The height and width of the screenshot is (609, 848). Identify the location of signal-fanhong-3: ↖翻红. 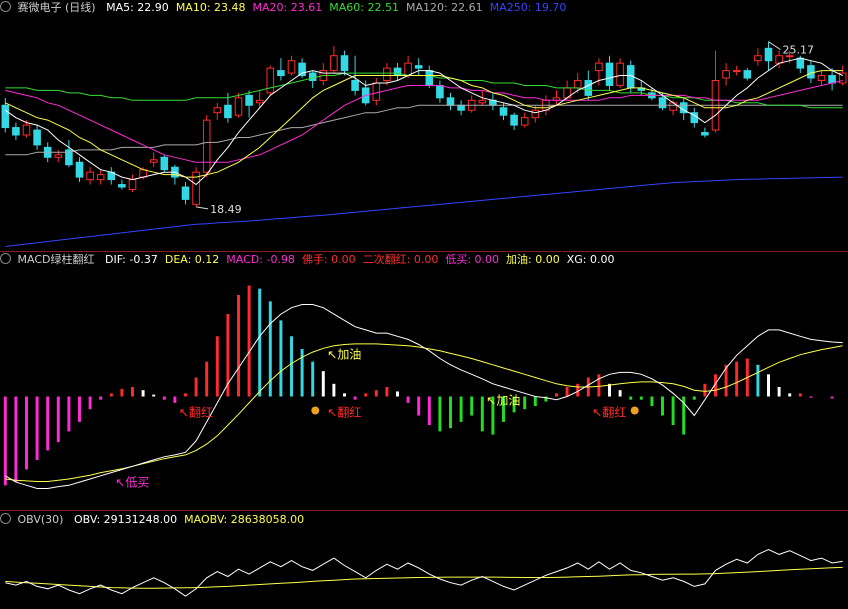
(609, 412).